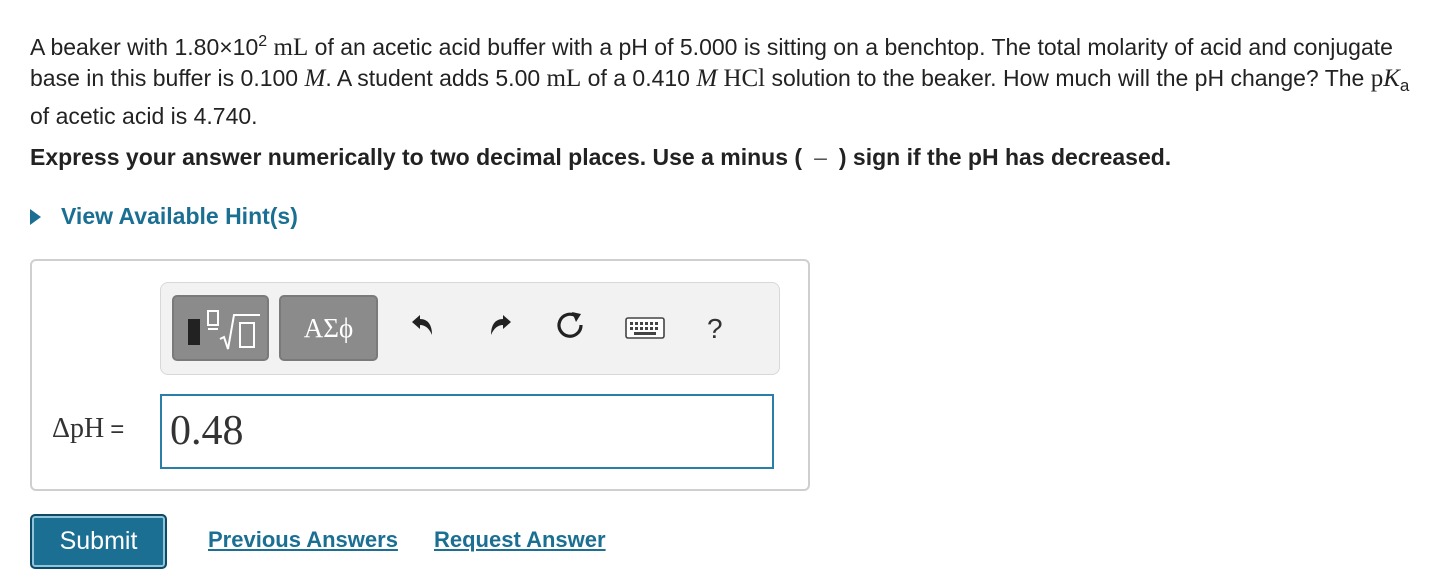 This screenshot has width=1438, height=582. Describe the element at coordinates (715, 329) in the screenshot. I see `help-icon: ?` at that location.